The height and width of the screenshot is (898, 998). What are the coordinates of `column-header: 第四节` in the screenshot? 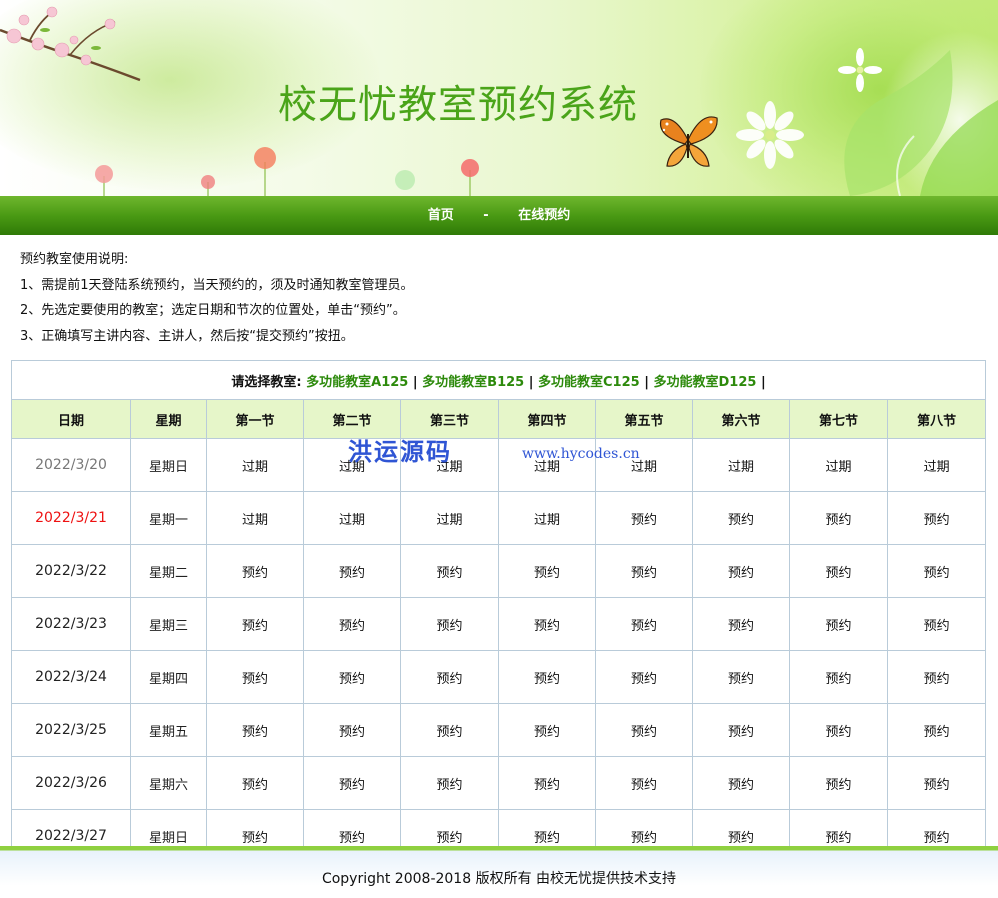 It's located at (547, 419).